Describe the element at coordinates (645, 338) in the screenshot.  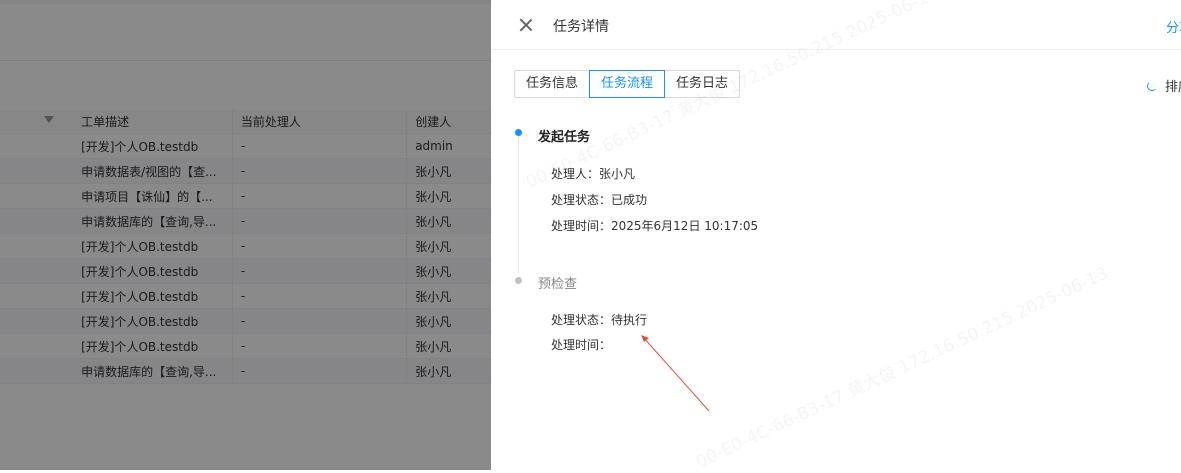
I see `annotation-arrow-head` at that location.